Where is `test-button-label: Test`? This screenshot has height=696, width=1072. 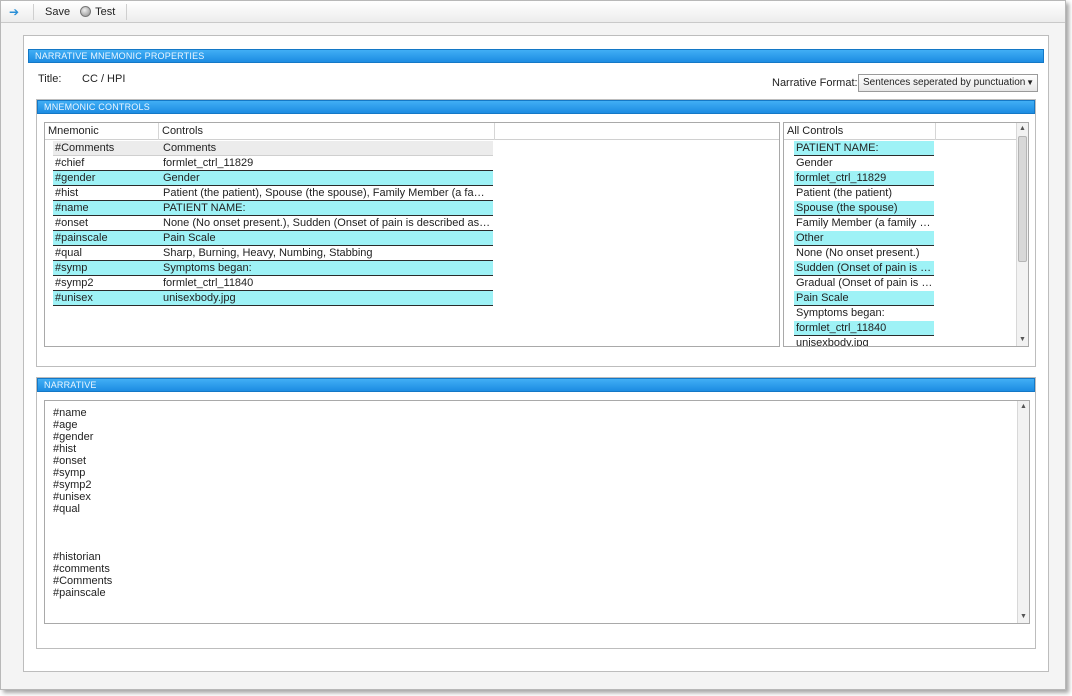
test-button-label: Test is located at coordinates (105, 11).